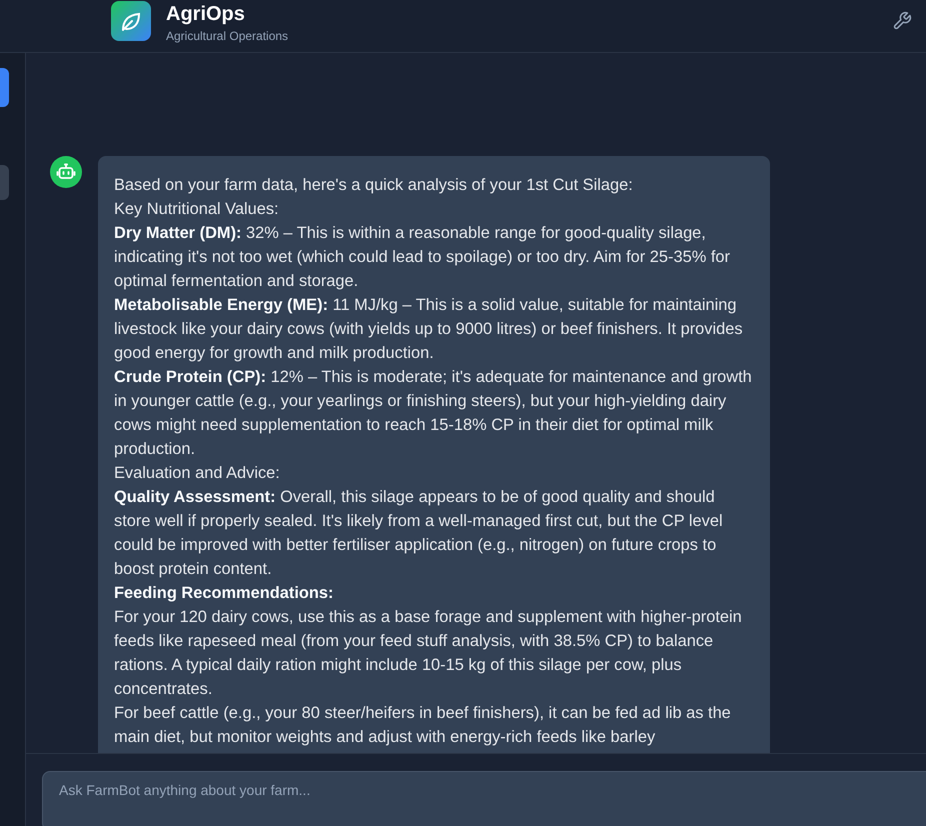 This screenshot has height=826, width=926. Describe the element at coordinates (197, 209) in the screenshot. I see `message-text: Key Nutritional Values:` at that location.